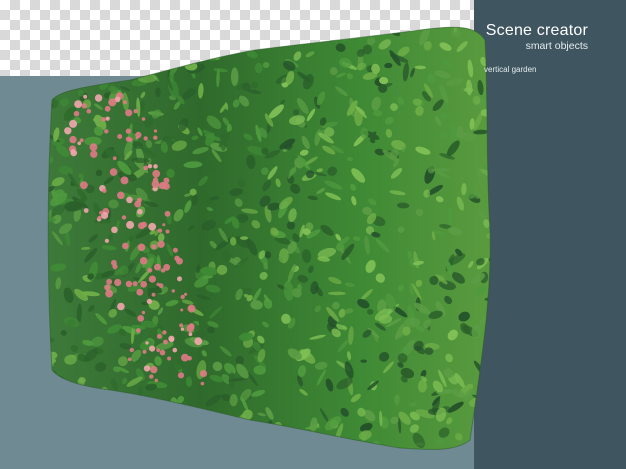 This screenshot has width=626, height=469. What do you see at coordinates (556, 46) in the screenshot?
I see `brand-subtitle: smart objects` at bounding box center [556, 46].